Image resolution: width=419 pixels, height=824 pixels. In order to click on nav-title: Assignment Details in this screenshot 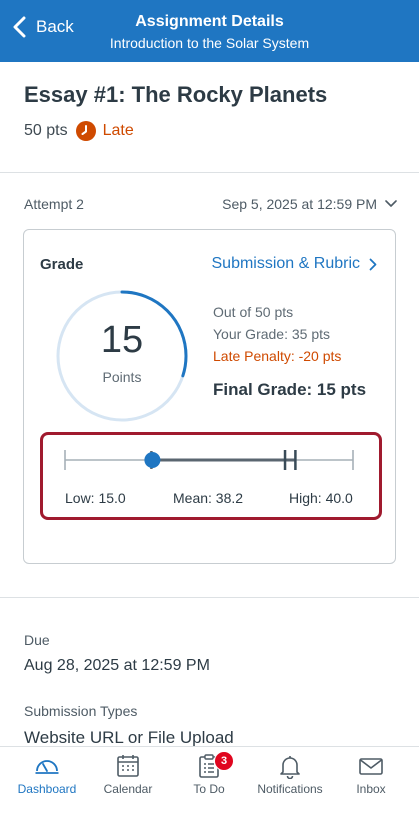, I will do `click(209, 21)`.